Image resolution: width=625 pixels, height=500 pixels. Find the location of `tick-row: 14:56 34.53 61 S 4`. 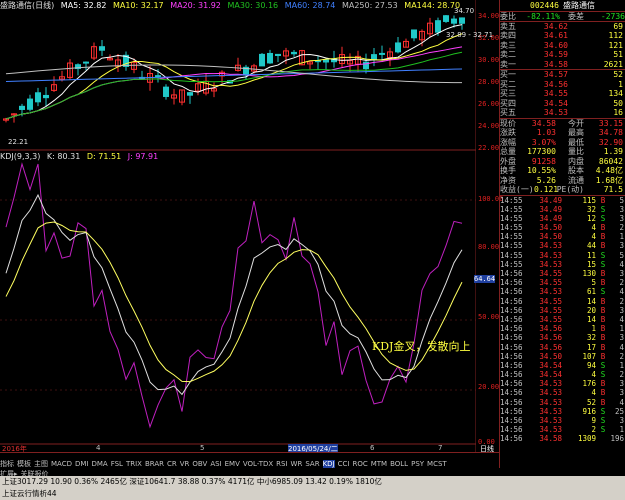

tick-row: 14:56 34.53 61 S 4 is located at coordinates (562, 291).